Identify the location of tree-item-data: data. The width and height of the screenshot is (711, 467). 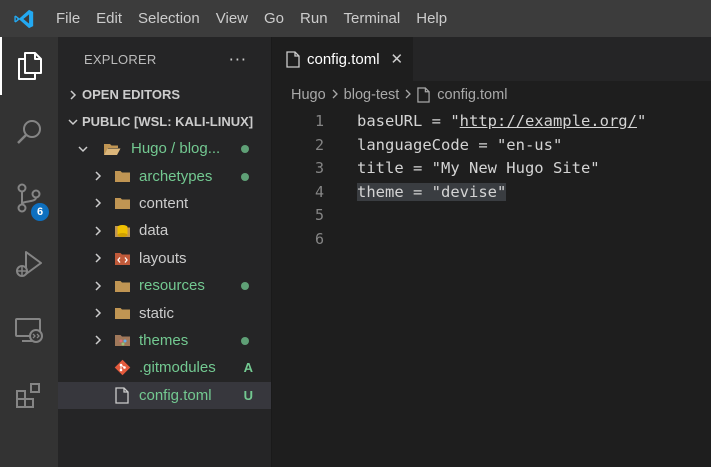
(164, 230).